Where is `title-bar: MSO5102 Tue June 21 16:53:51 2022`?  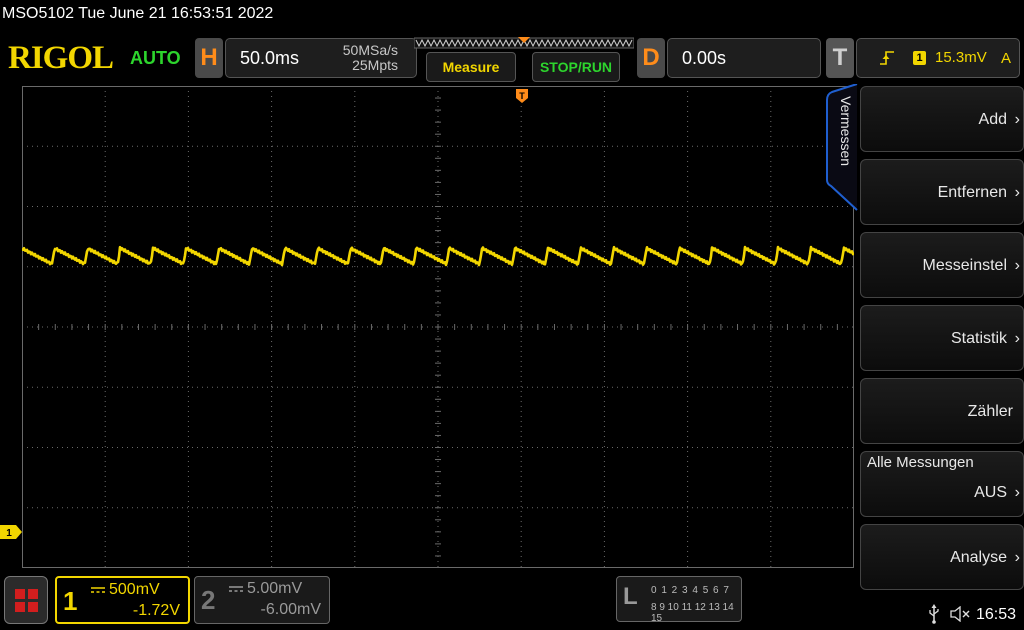
title-bar: MSO5102 Tue June 21 16:53:51 2022 is located at coordinates (512, 17).